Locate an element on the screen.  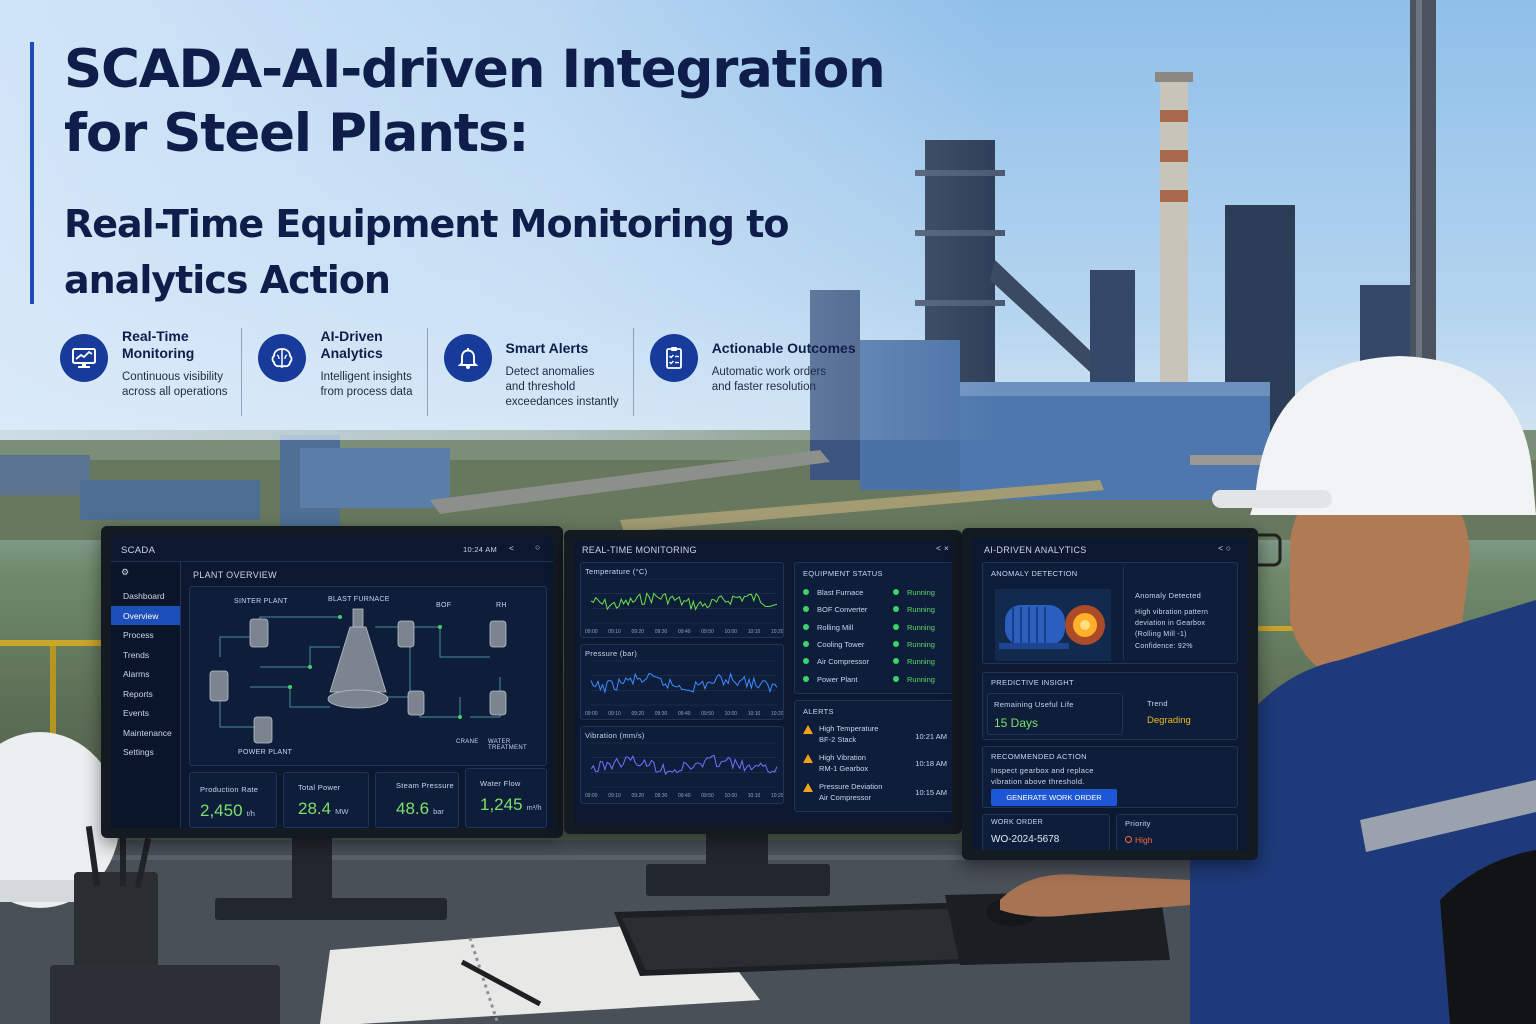
kpi-total-power: Total Power 28.4 MW is located at coordinates (326, 800).